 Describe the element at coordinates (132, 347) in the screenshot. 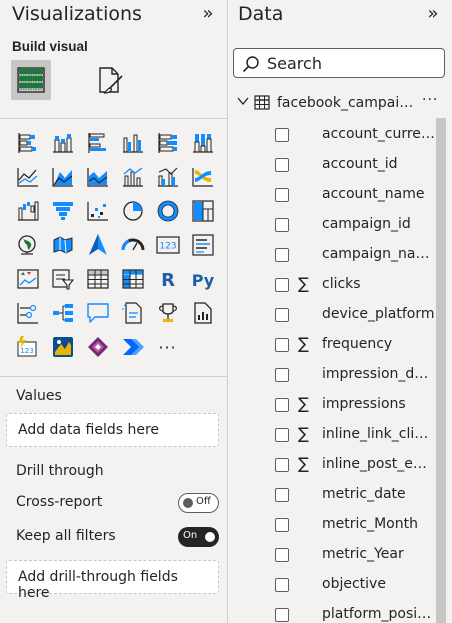

I see `power-automate-icon` at that location.